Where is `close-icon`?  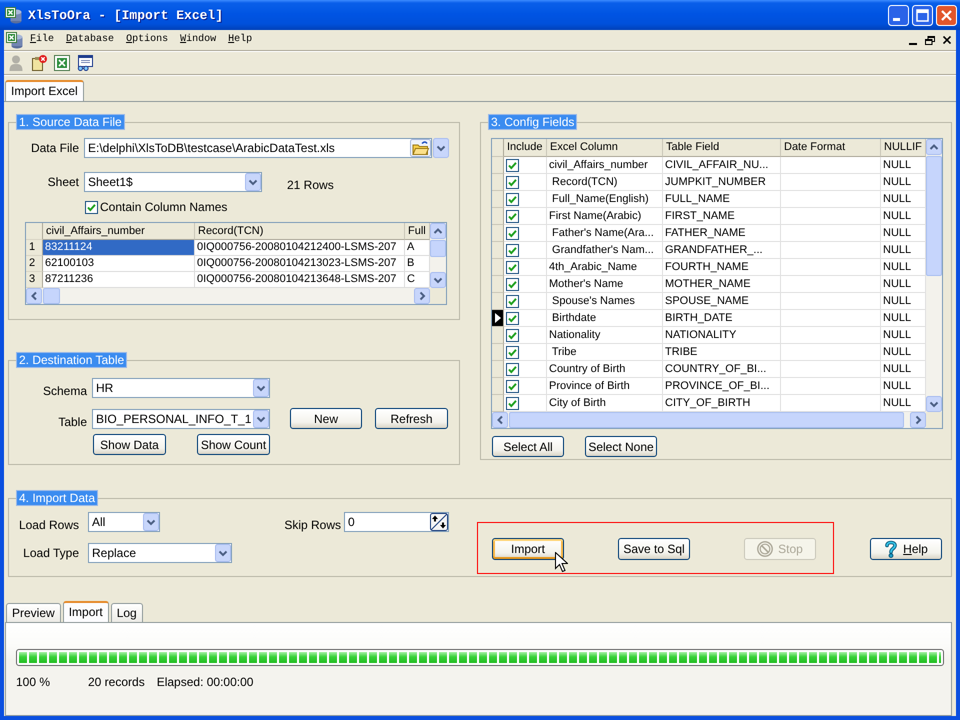 close-icon is located at coordinates (947, 40).